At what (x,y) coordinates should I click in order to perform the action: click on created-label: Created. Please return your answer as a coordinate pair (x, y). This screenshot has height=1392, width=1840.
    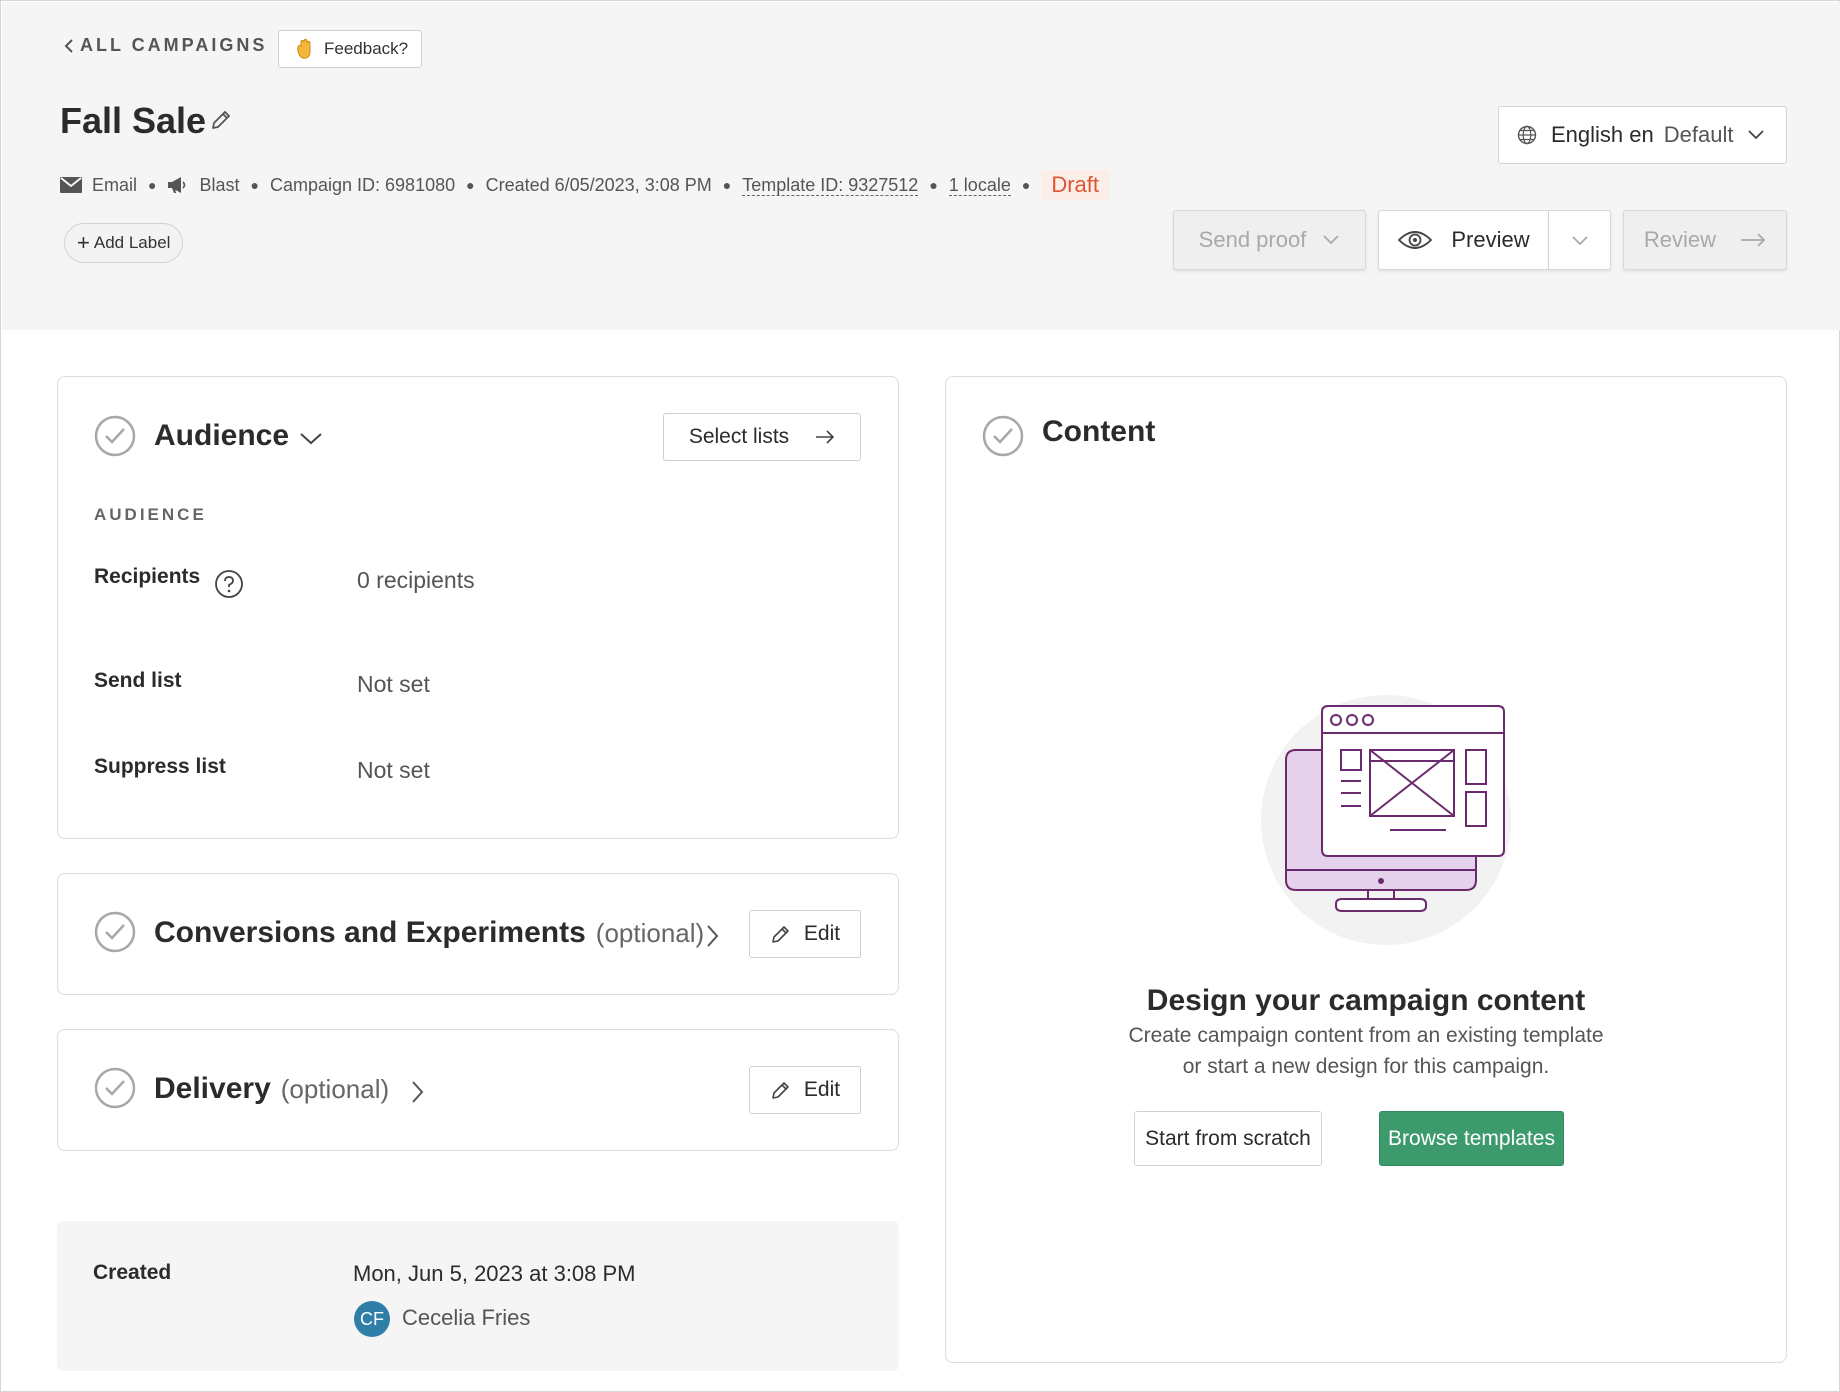
    Looking at the image, I should click on (132, 1272).